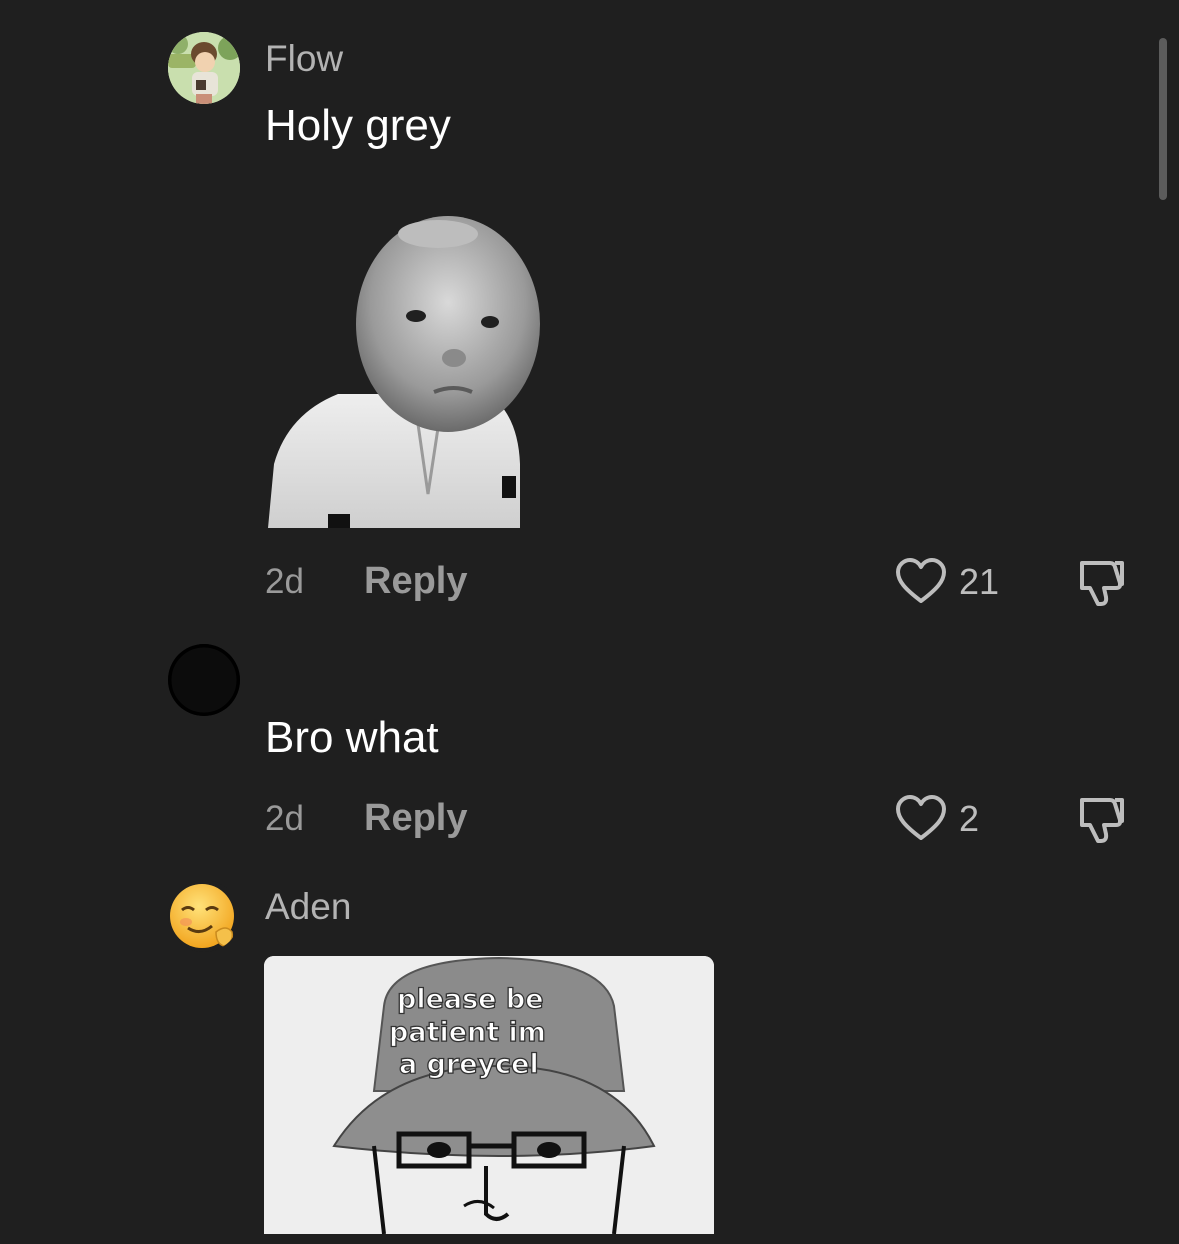 This screenshot has height=1244, width=1179. I want to click on smirking-emoji-avatar-icon, so click(202, 916).